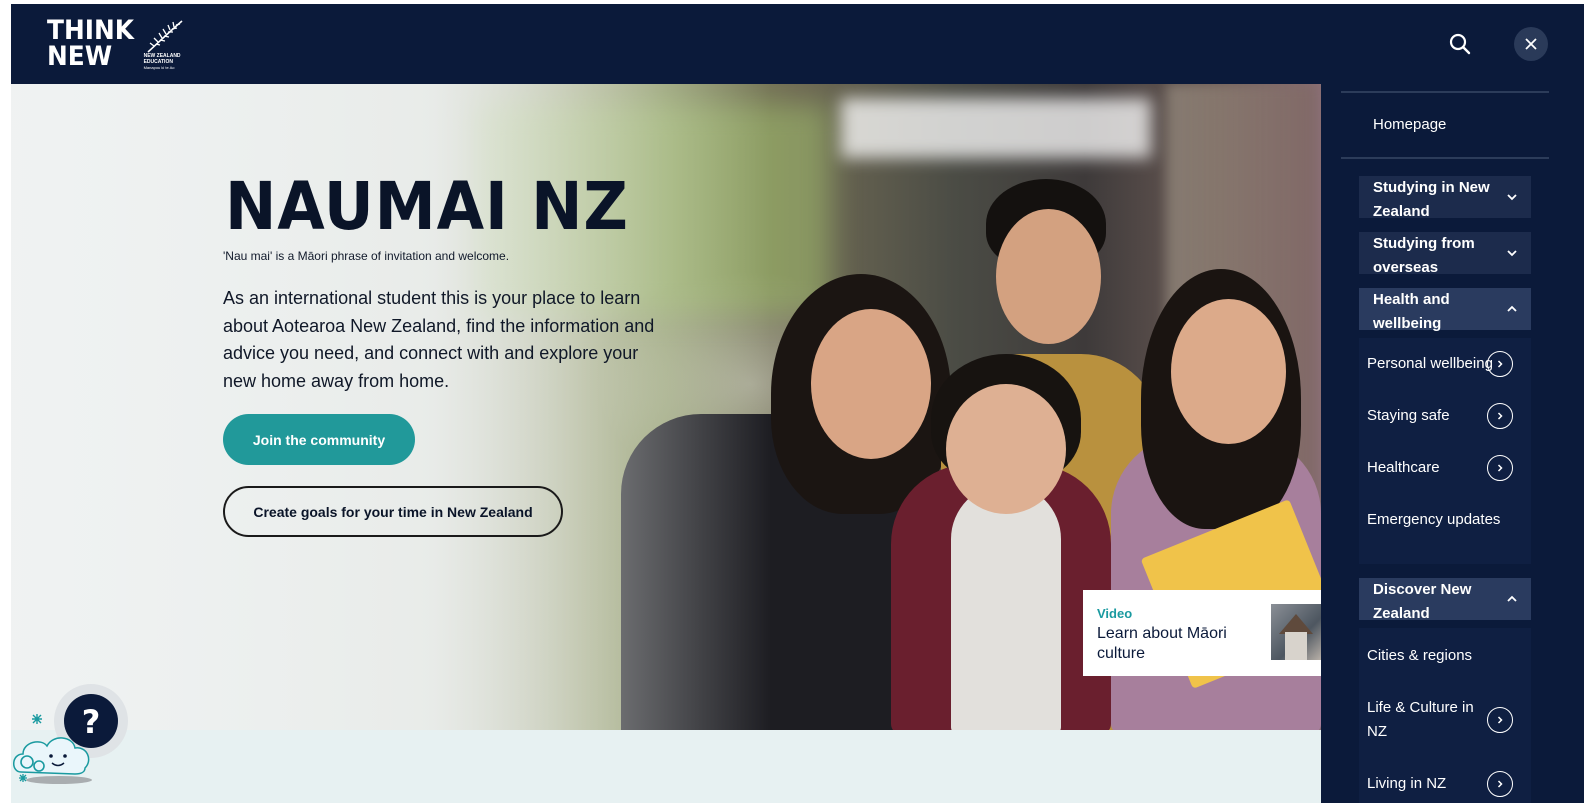 The height and width of the screenshot is (803, 1595). Describe the element at coordinates (1431, 720) in the screenshot. I see `nav-item-life-culture: Life & Culture in NZ` at that location.